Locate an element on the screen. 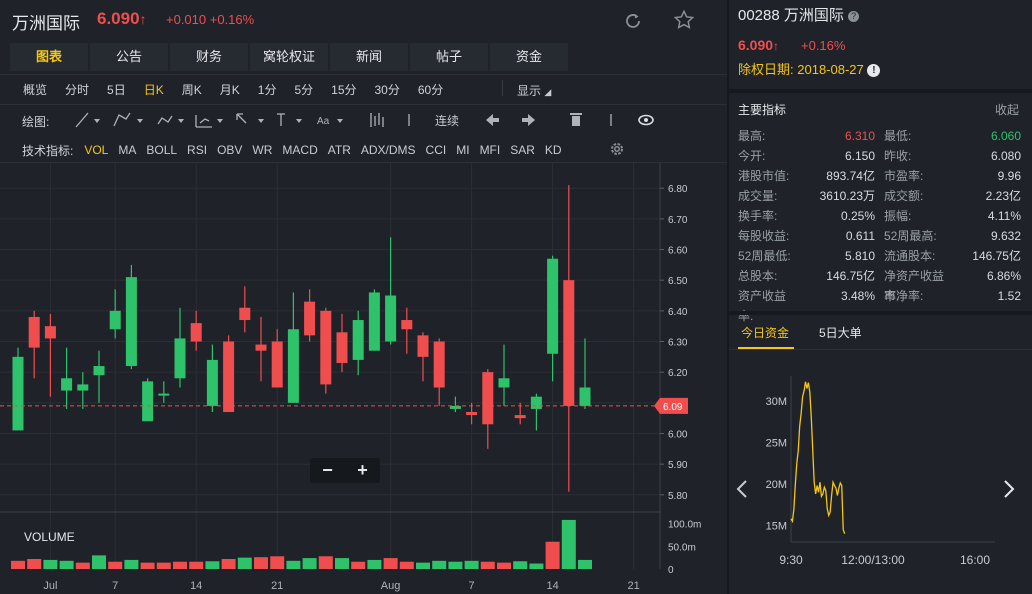  indicator-atr: ATR is located at coordinates (339, 150).